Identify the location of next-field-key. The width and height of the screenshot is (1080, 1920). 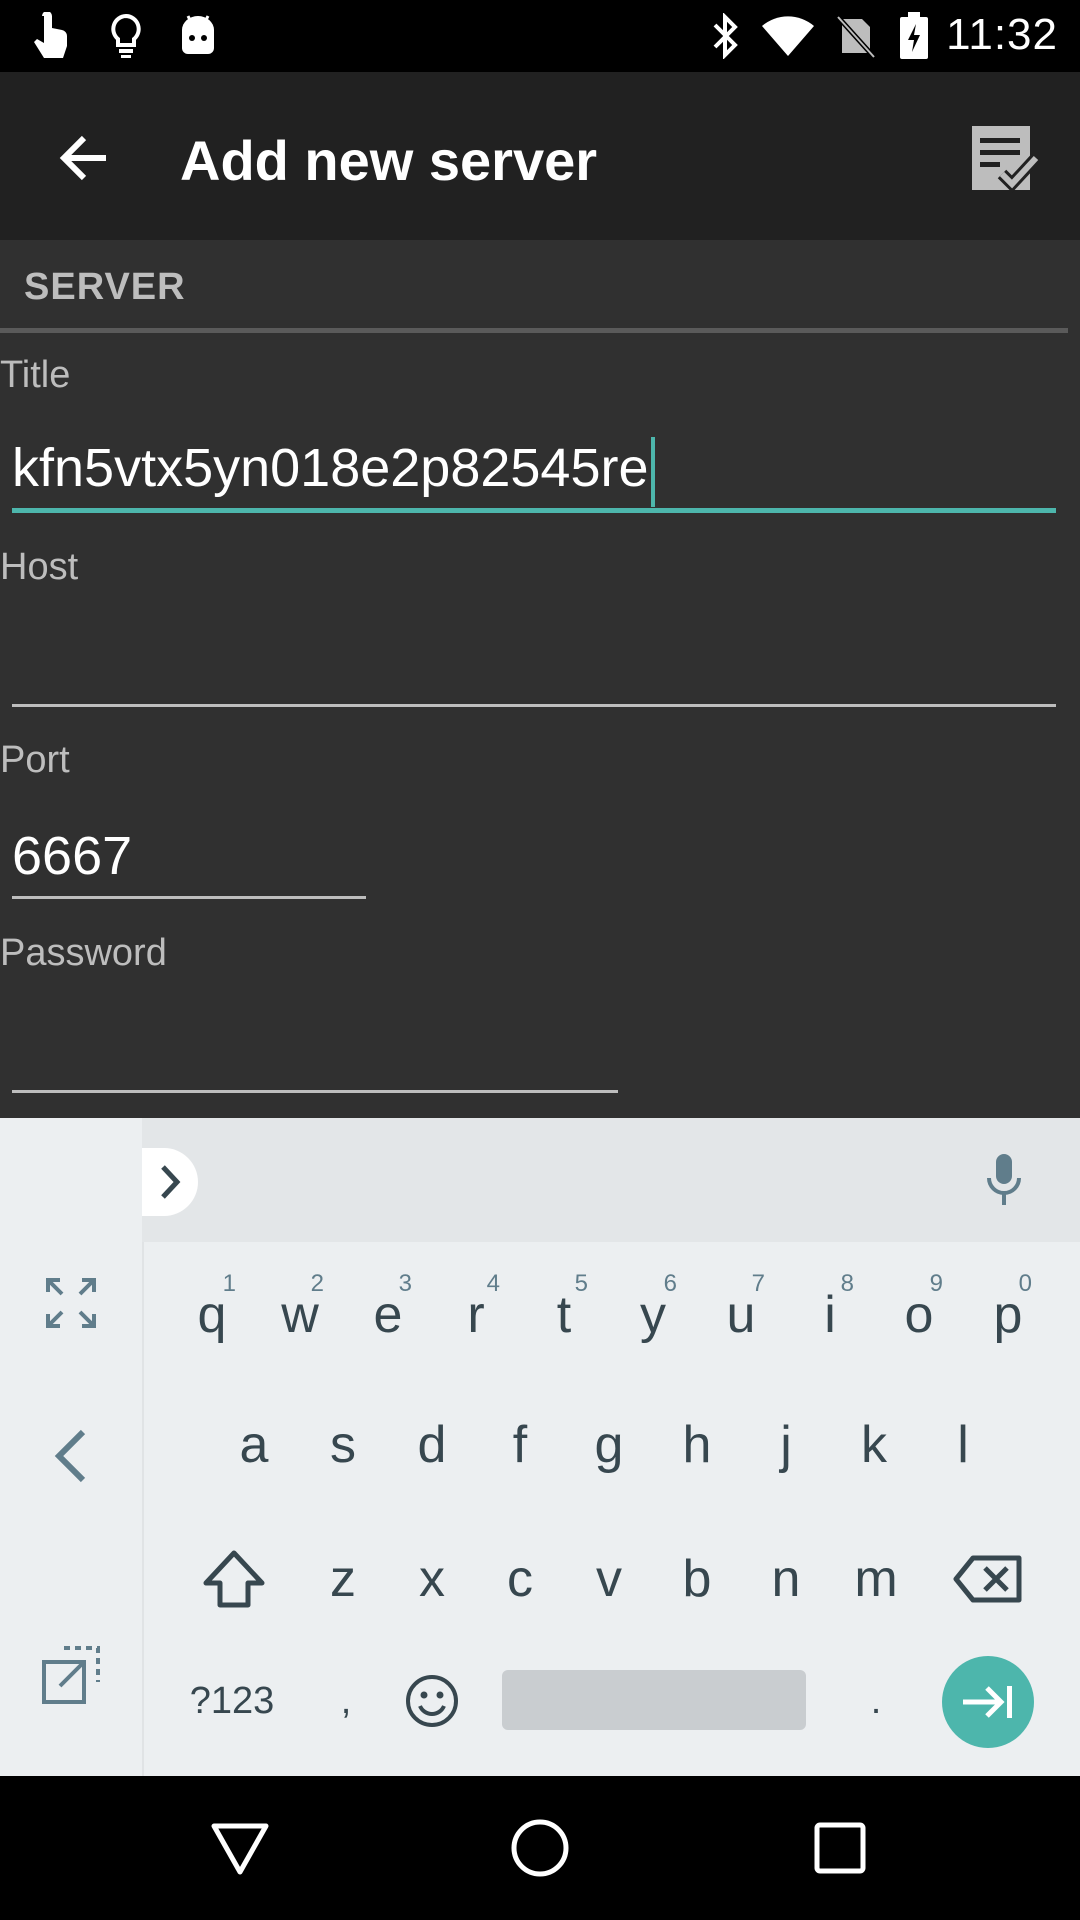
(988, 1702).